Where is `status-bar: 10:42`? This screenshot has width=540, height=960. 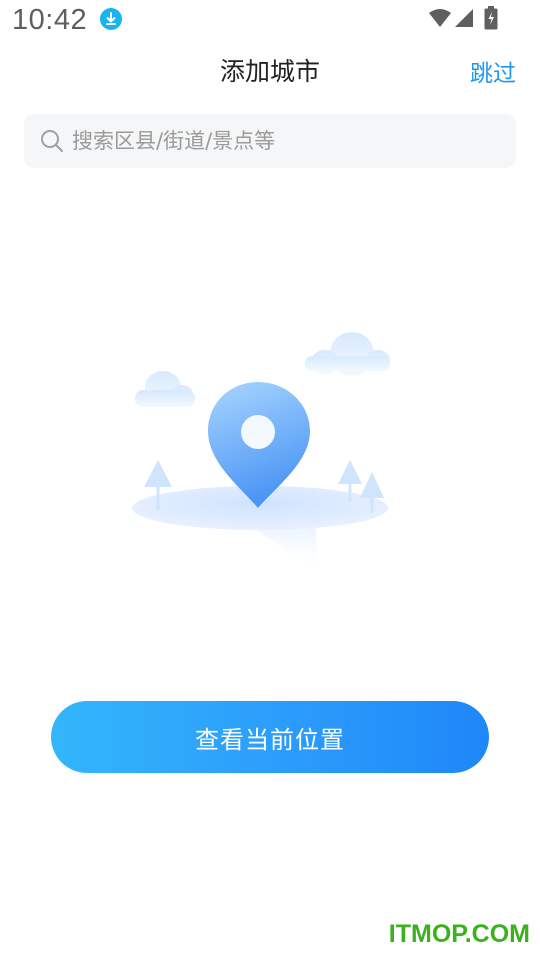 status-bar: 10:42 is located at coordinates (270, 22).